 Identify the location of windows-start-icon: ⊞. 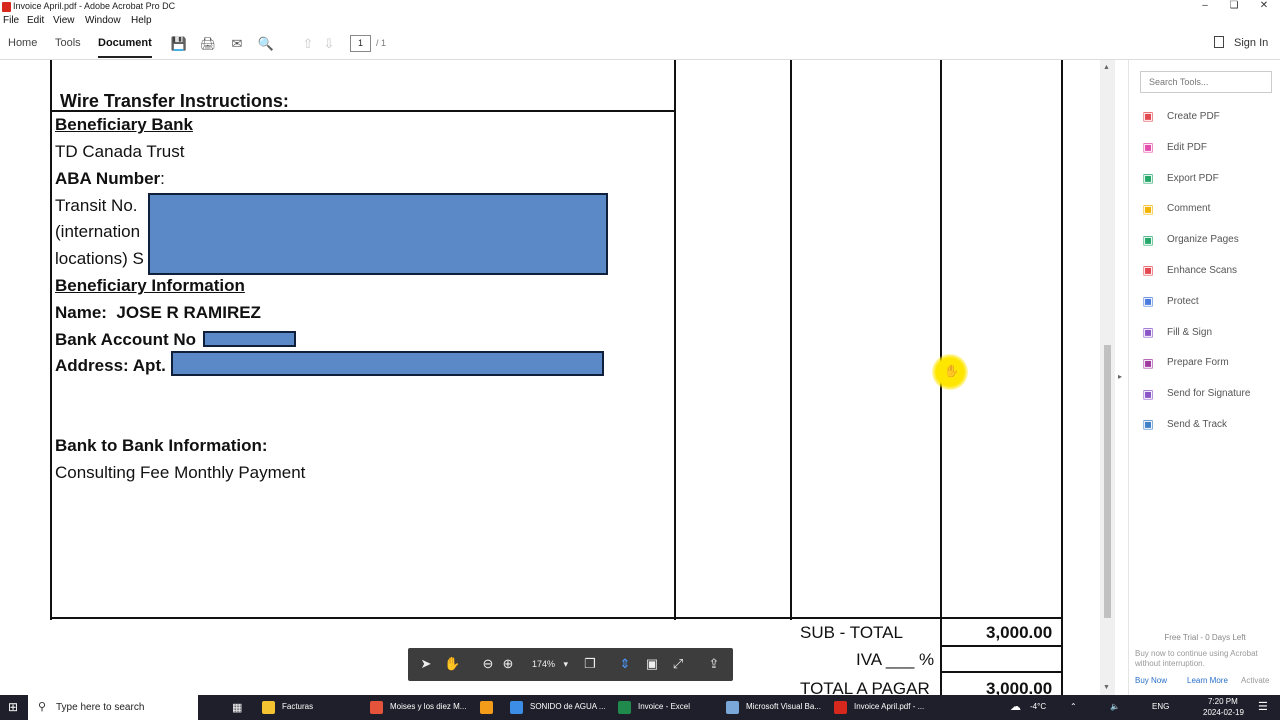
(13, 707).